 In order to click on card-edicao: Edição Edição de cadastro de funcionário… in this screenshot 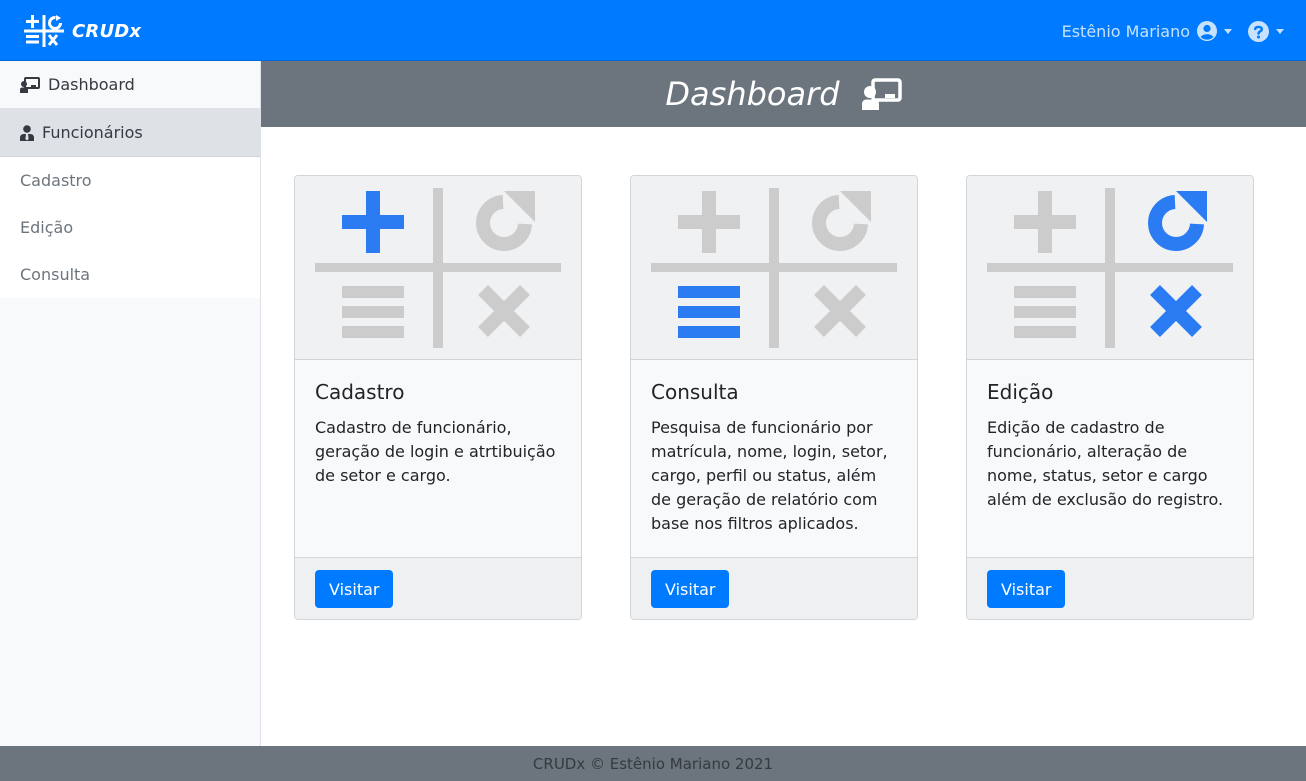, I will do `click(1110, 397)`.